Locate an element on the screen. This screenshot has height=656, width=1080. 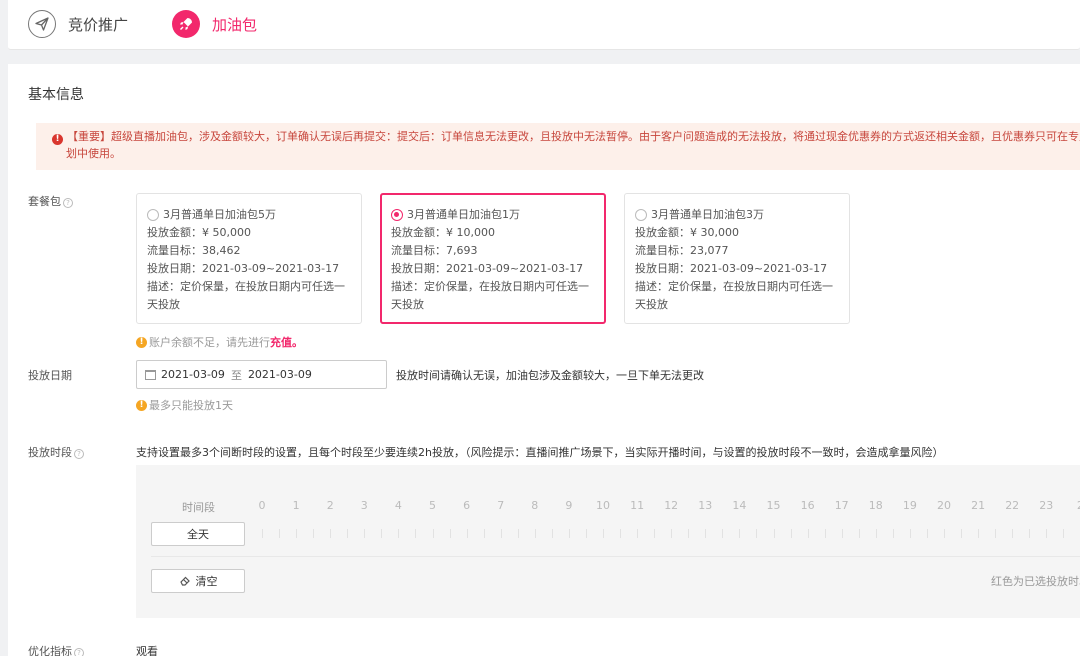
hour-label: 8 is located at coordinates (535, 505).